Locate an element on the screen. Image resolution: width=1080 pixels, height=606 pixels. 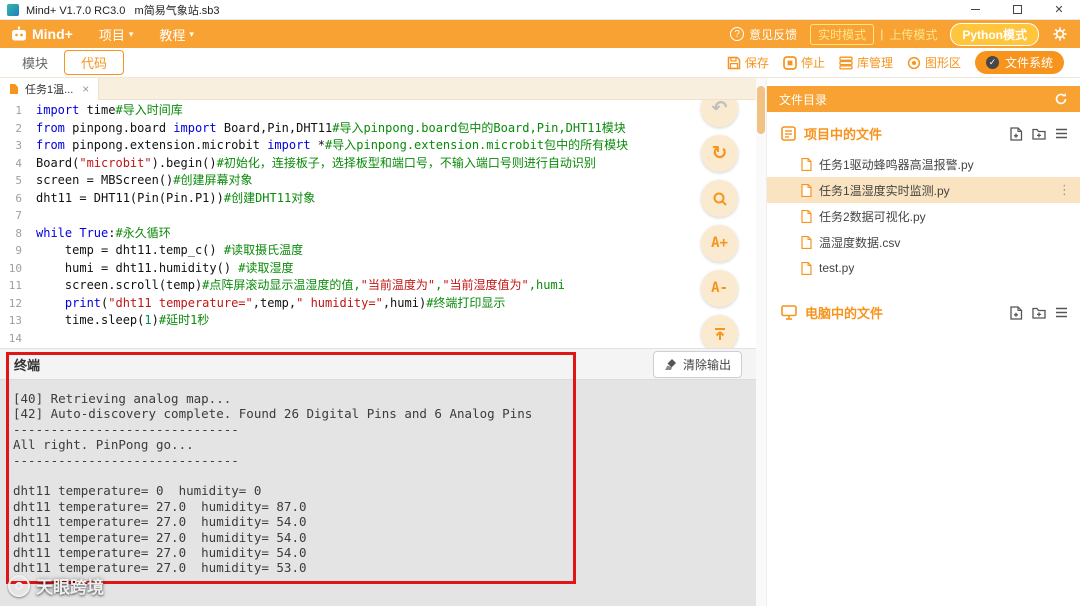
file-system-button: ✓ 文件系统 is located at coordinates (1019, 62).